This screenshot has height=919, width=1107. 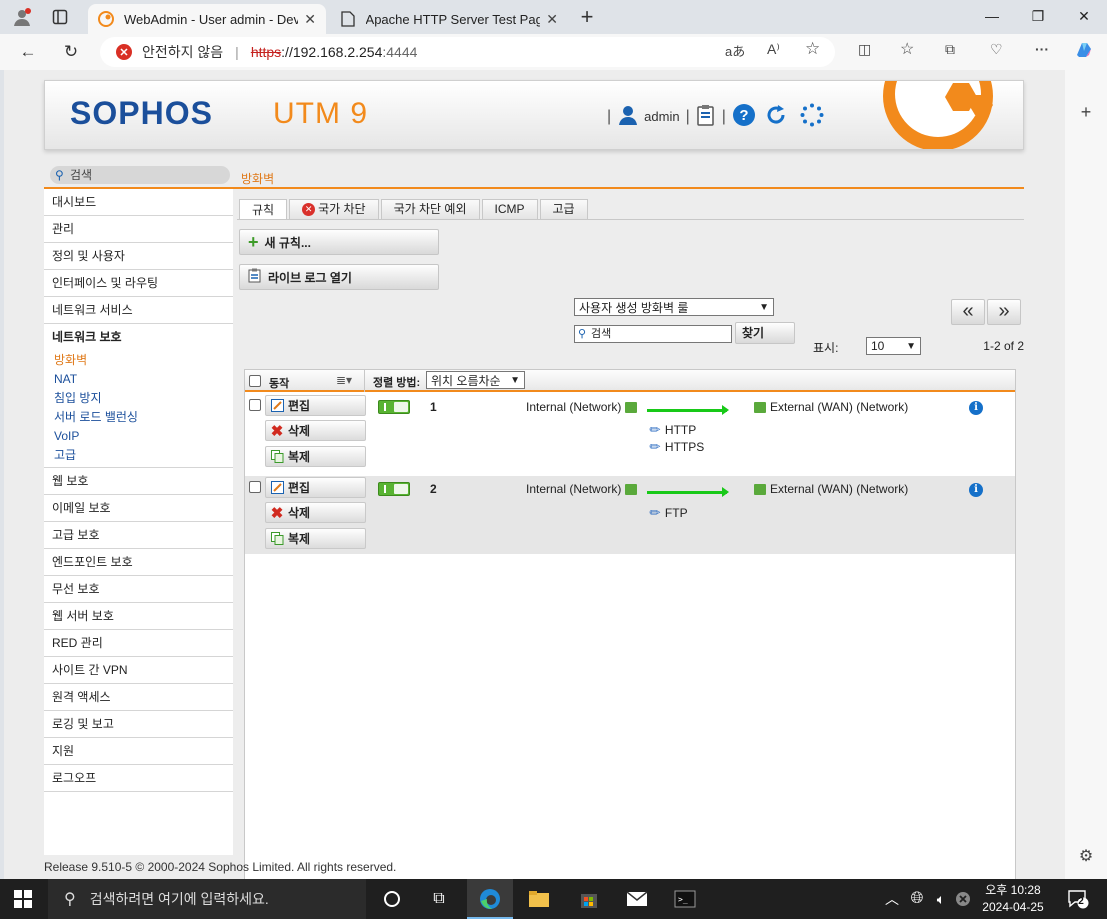 I want to click on translate-icon: aあ, so click(x=735, y=50).